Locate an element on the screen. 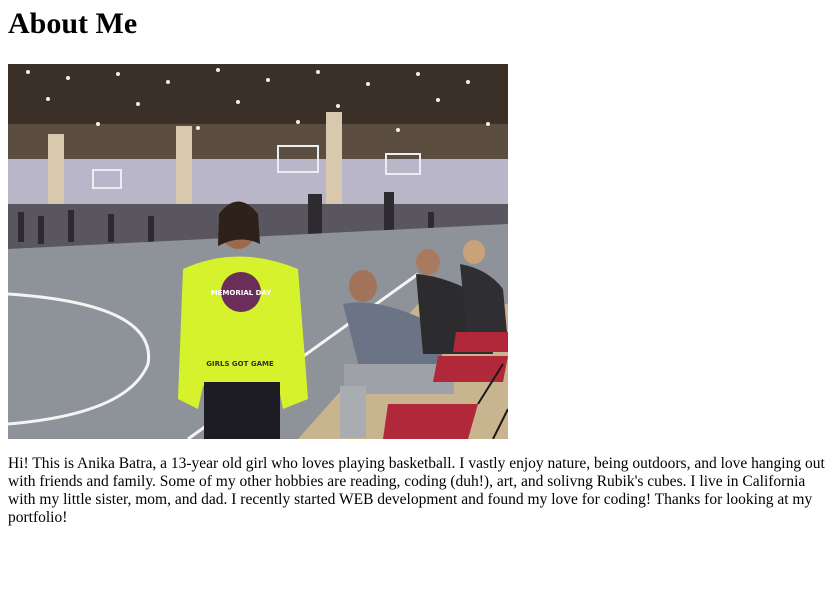  hoodie-print-top: MEMORIAL DAY is located at coordinates (242, 293).